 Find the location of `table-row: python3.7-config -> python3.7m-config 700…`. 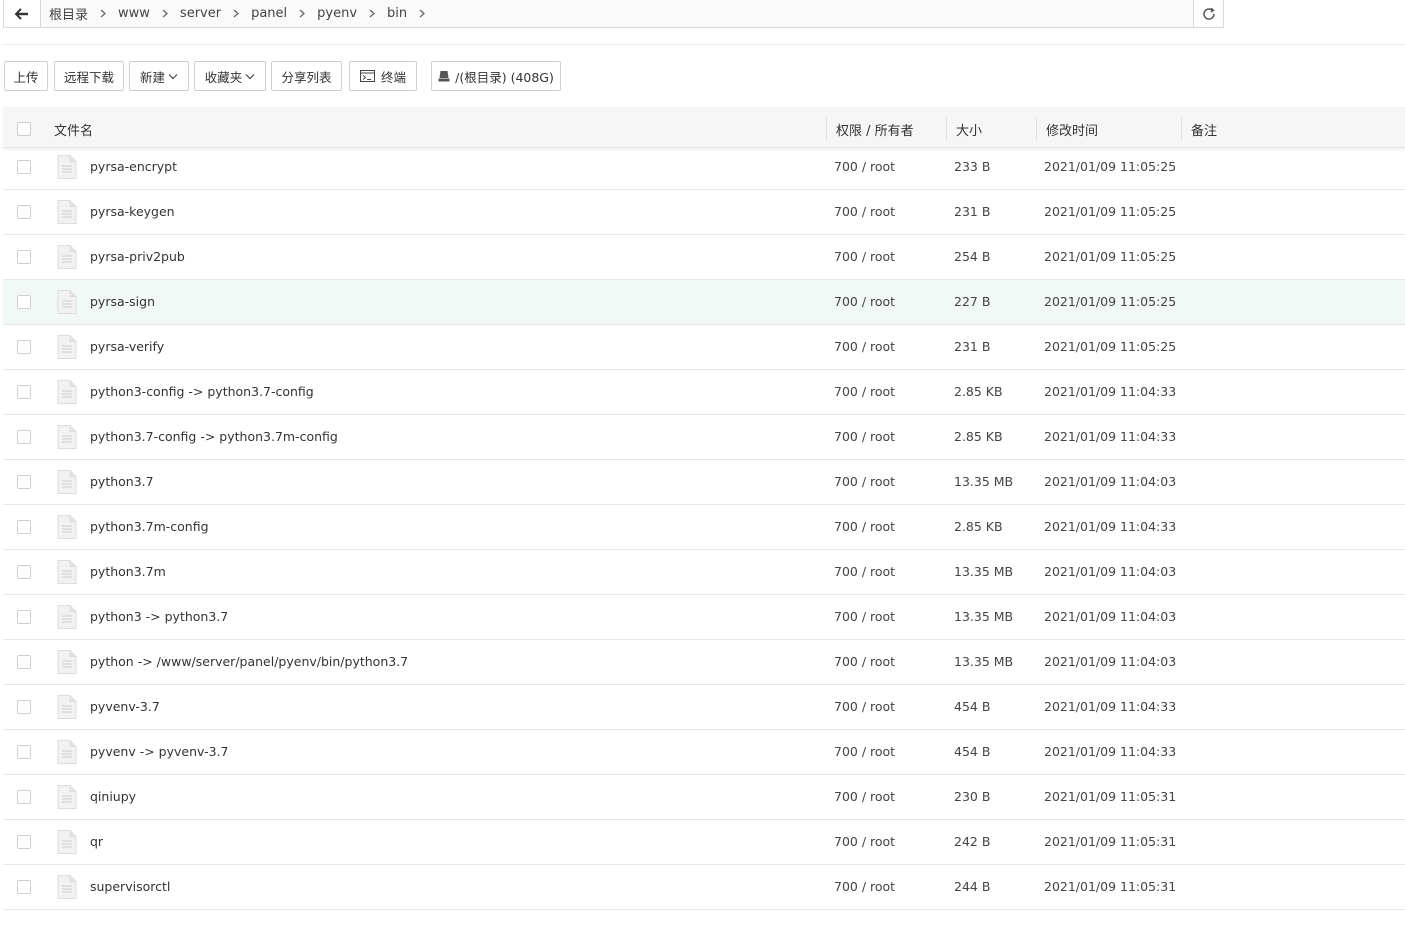

table-row: python3.7-config -> python3.7m-config 700… is located at coordinates (704, 437).